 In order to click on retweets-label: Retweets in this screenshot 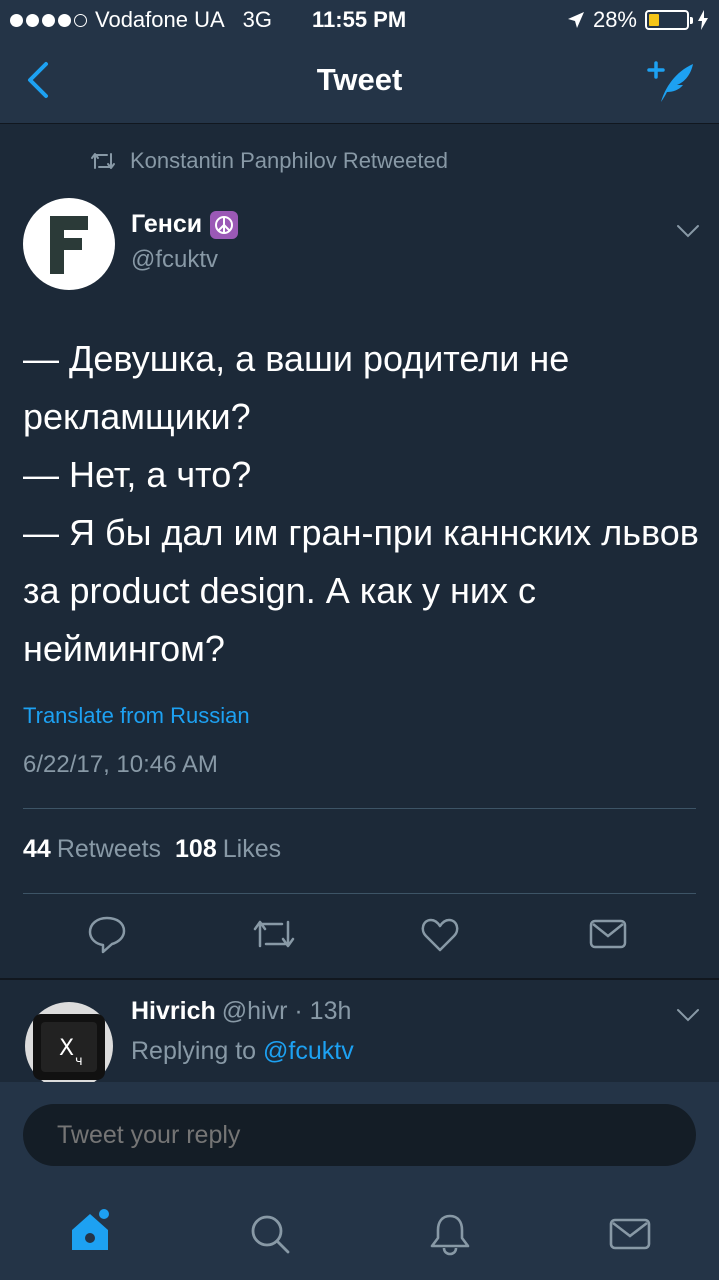, I will do `click(109, 849)`.